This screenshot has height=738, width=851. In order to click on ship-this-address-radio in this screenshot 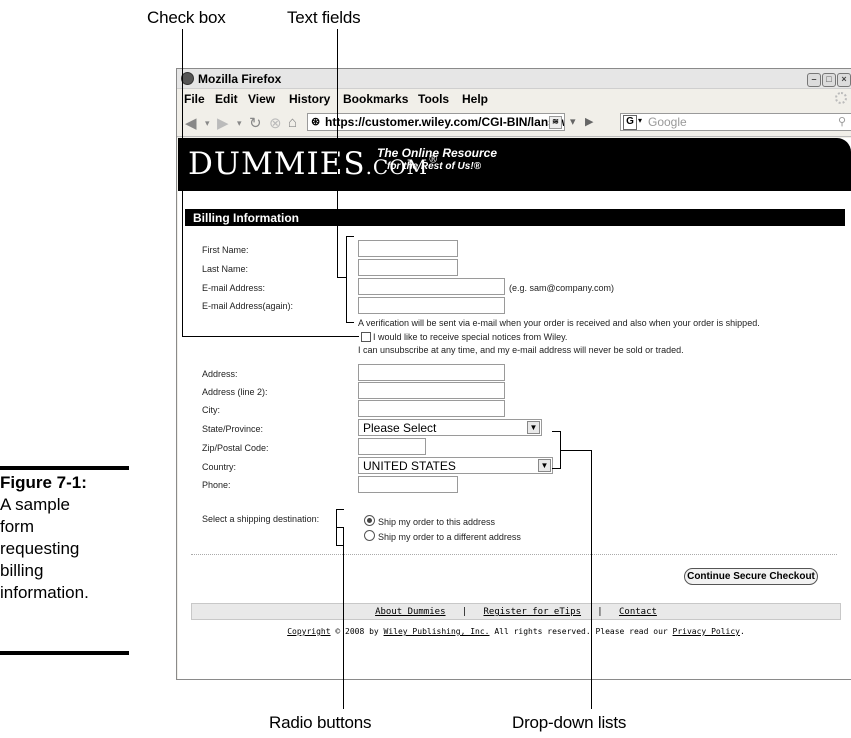, I will do `click(369, 520)`.